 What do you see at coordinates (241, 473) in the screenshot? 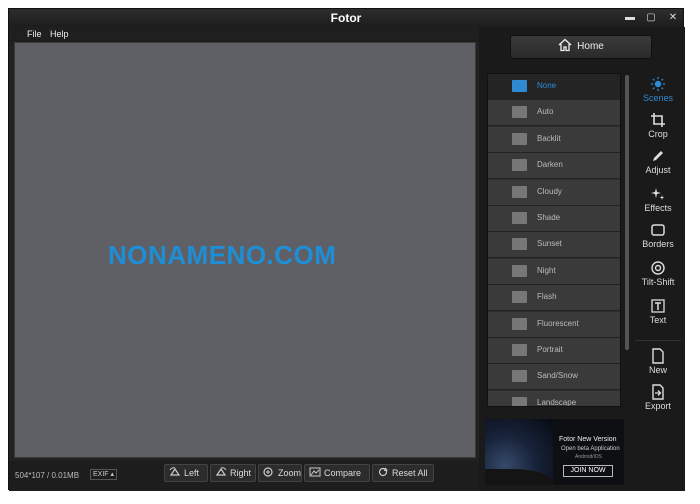
I see `rotate-right-label: Right` at bounding box center [241, 473].